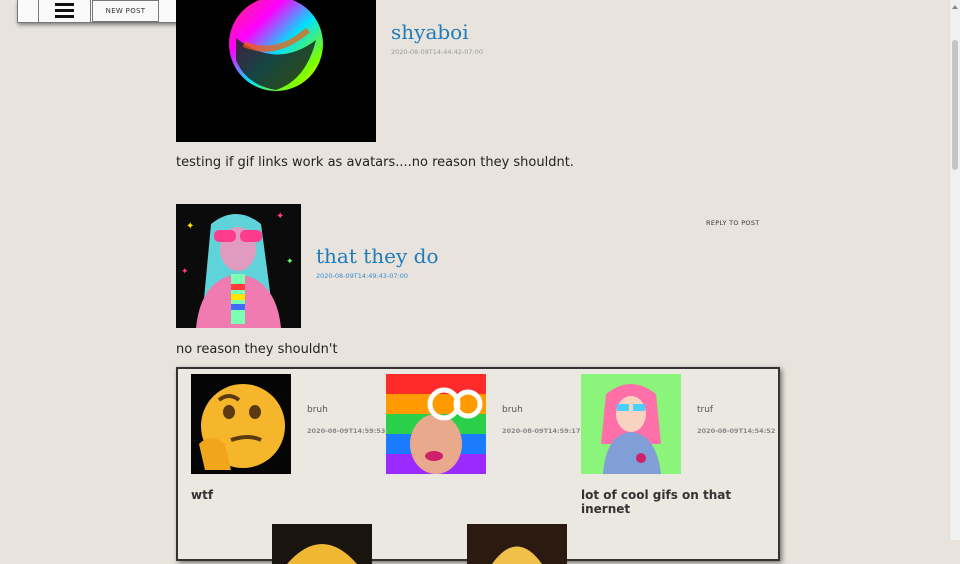 This screenshot has width=960, height=564. I want to click on top-toolbar: NEW POST, so click(98, 11).